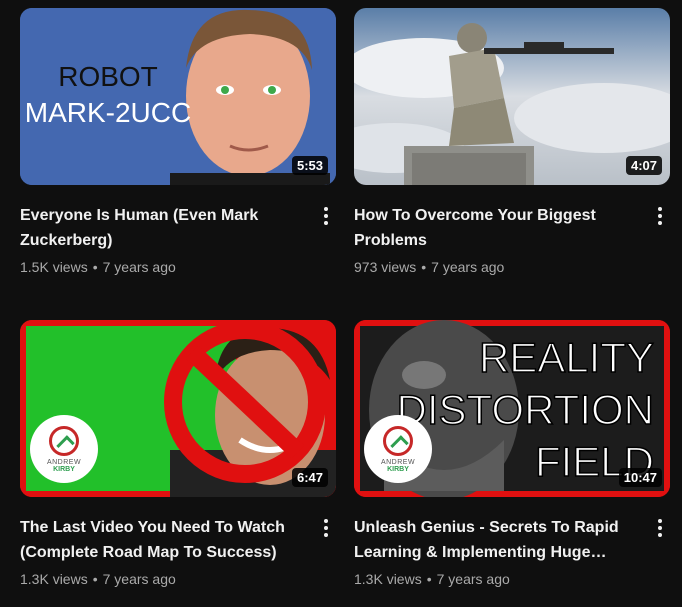 Image resolution: width=682 pixels, height=607 pixels. I want to click on video-thumbnail: 4:07, so click(512, 96).